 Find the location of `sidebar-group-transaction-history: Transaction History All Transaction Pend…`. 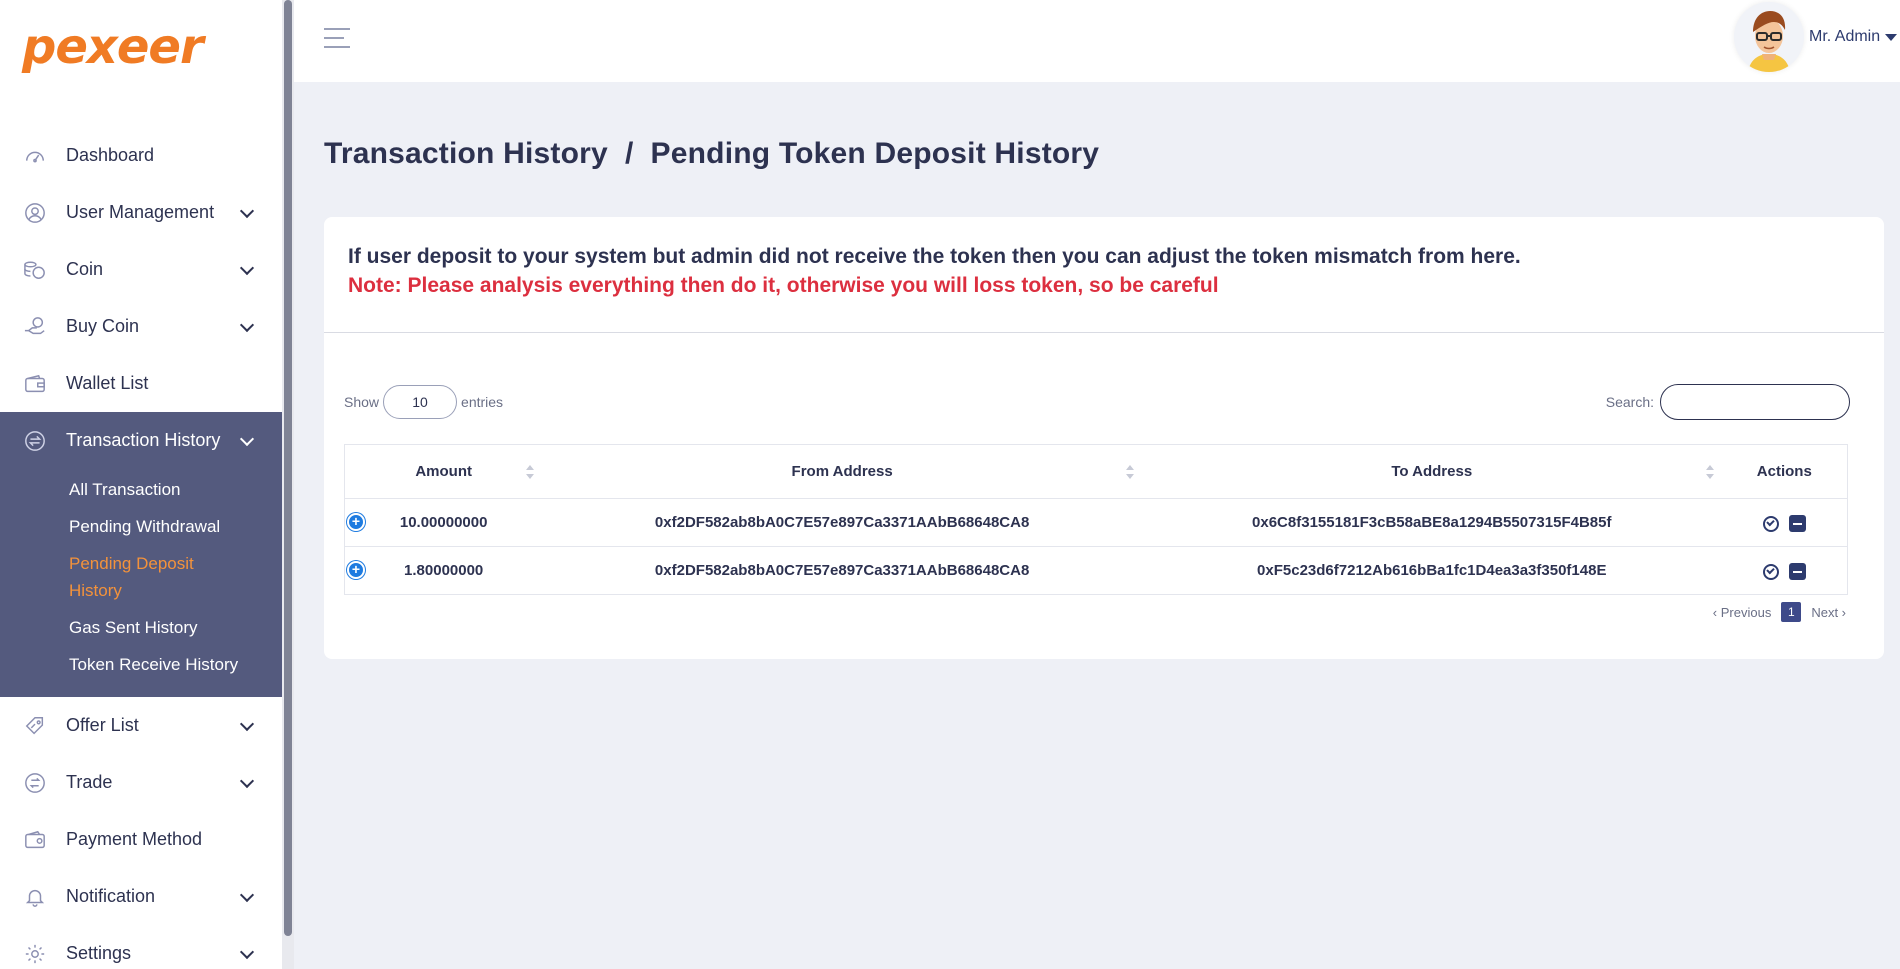

sidebar-group-transaction-history: Transaction History All Transaction Pend… is located at coordinates (141, 554).